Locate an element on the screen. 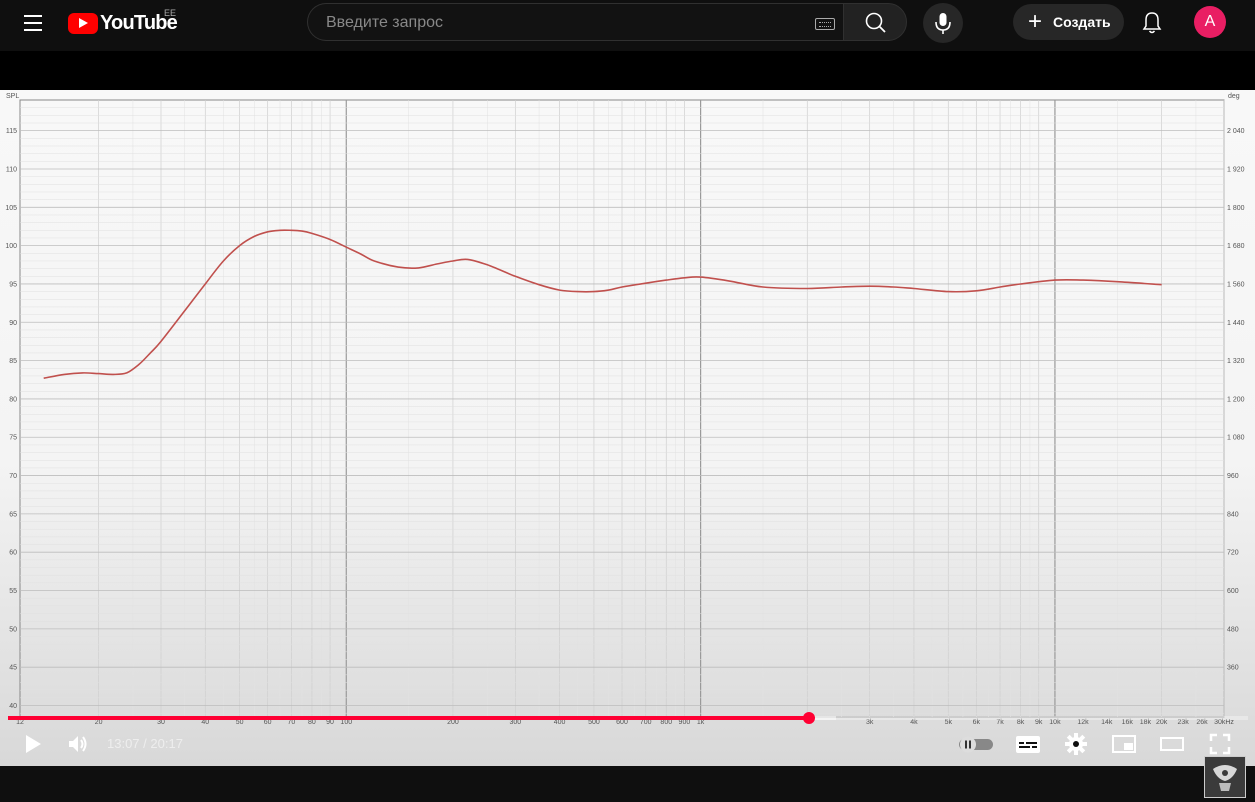 This screenshot has width=1255, height=802. y2-tick-label: 840 is located at coordinates (1233, 514).